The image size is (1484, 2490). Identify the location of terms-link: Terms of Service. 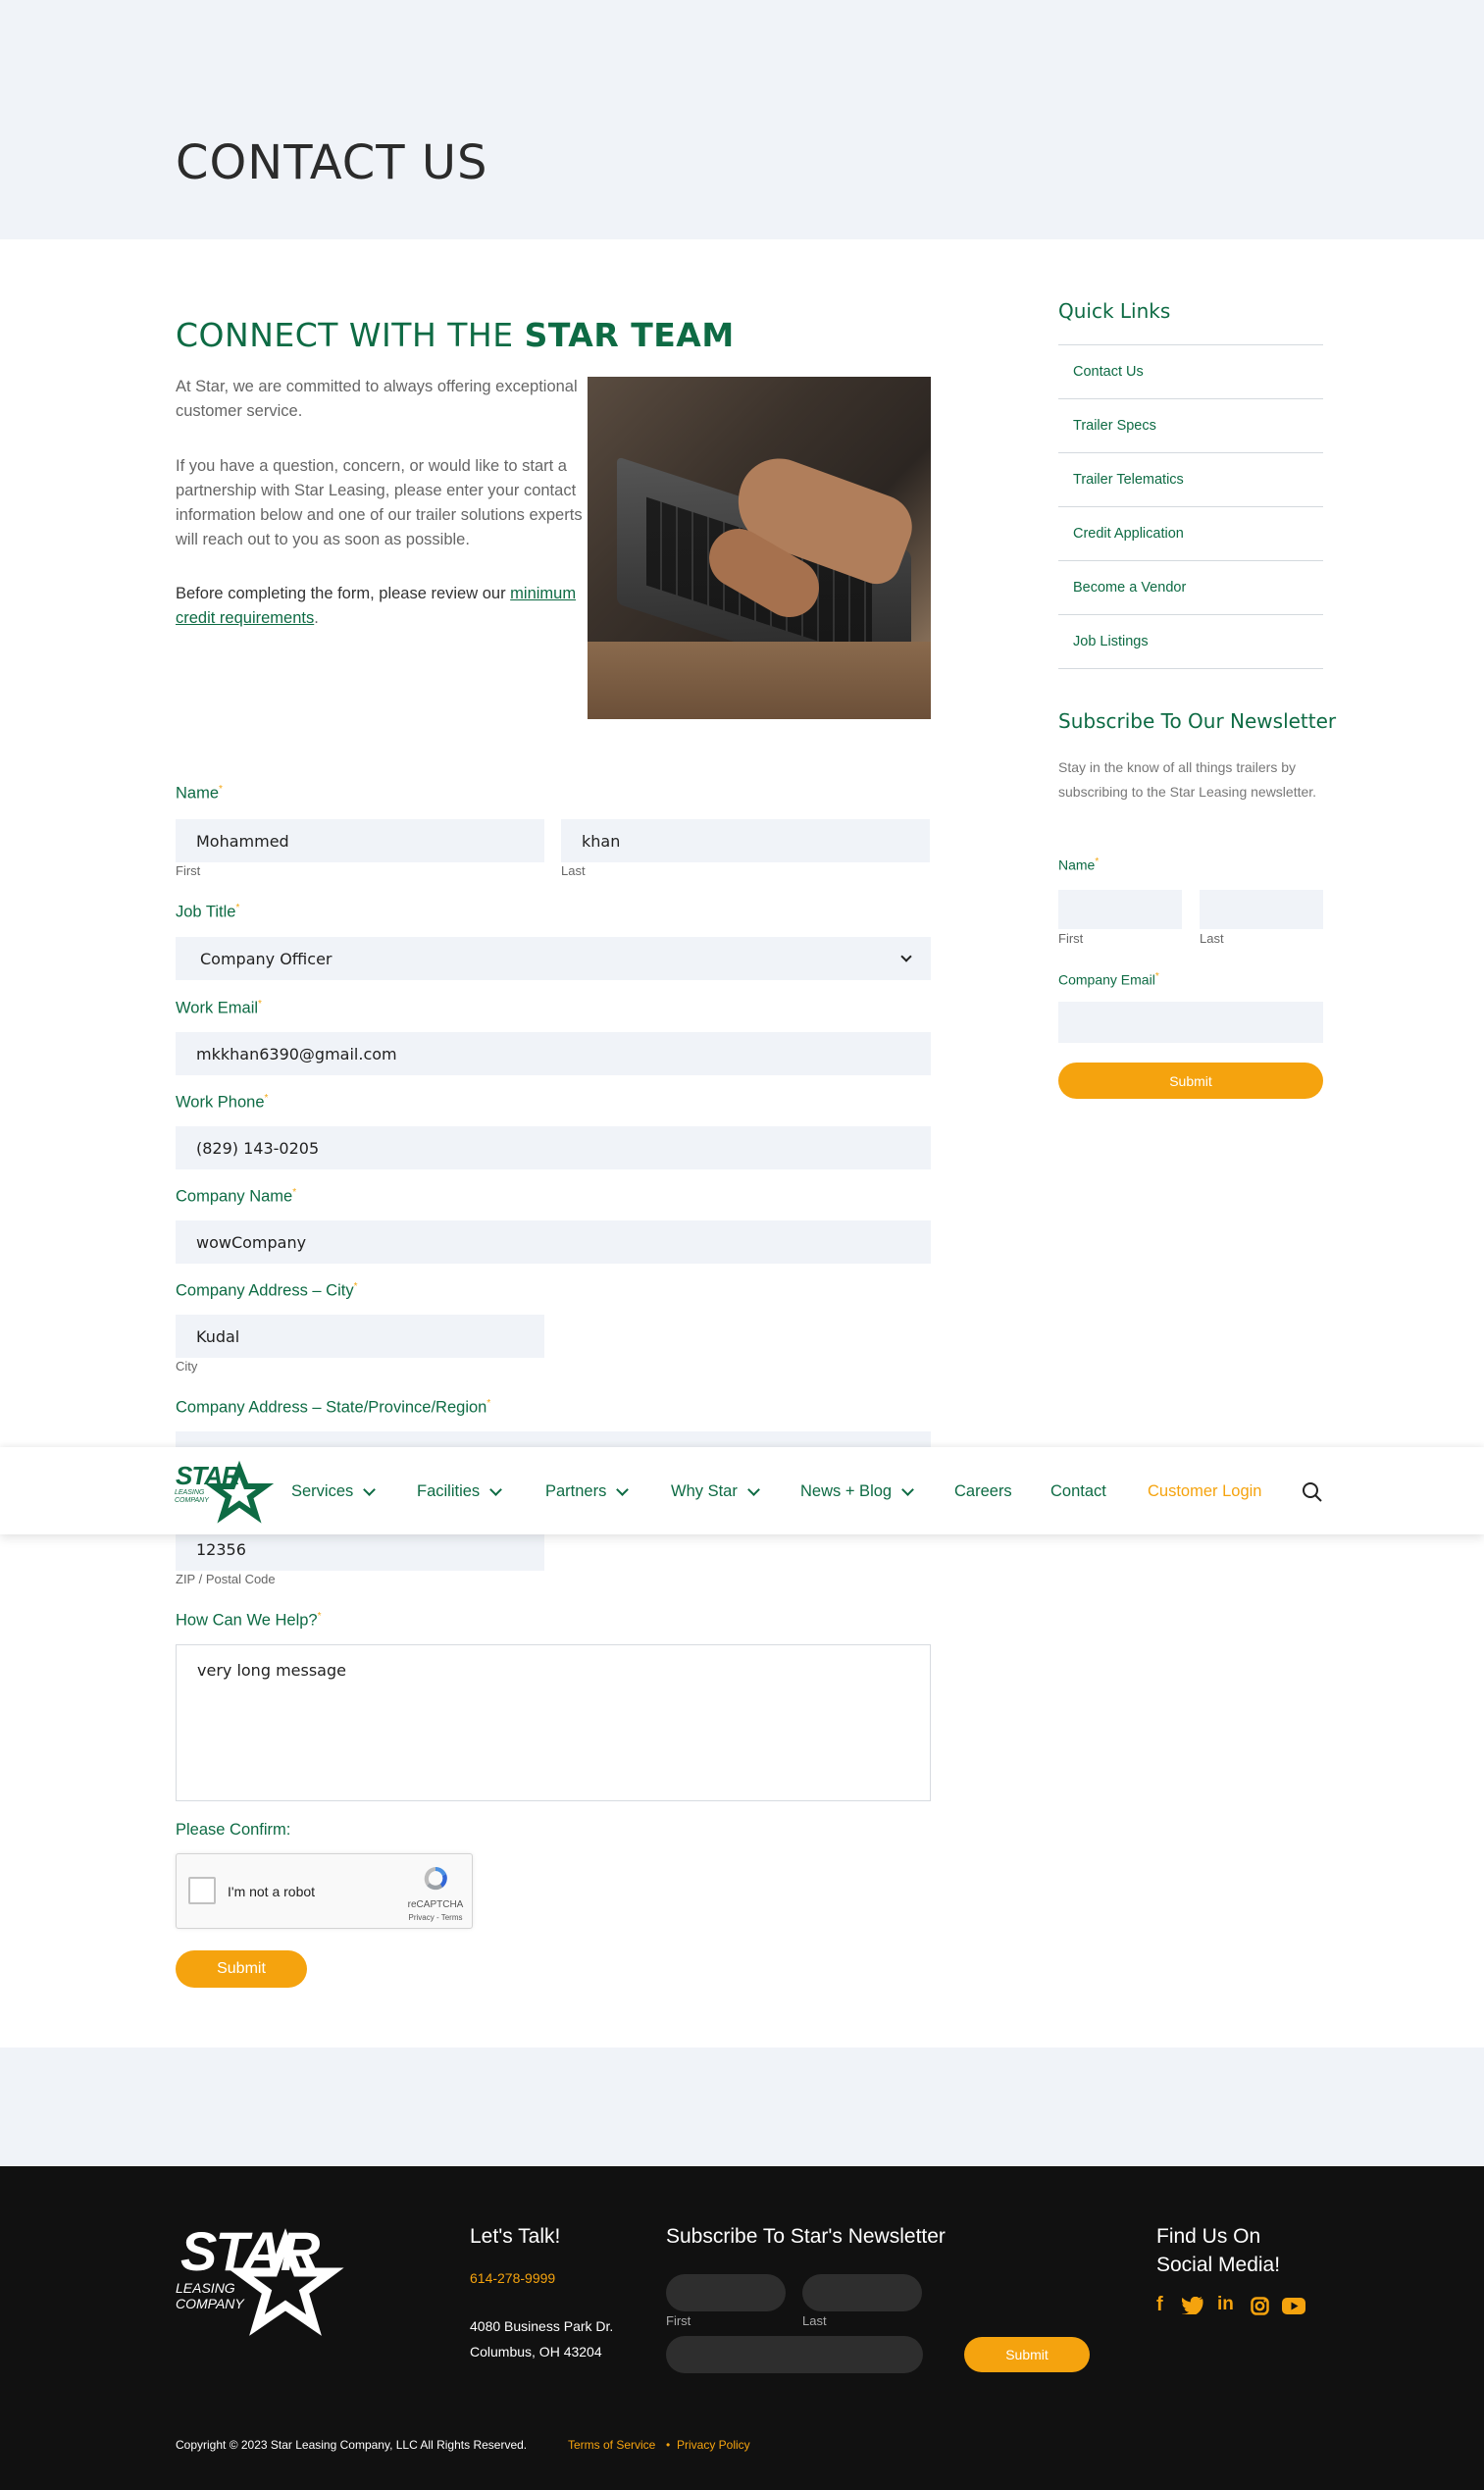
(611, 2445).